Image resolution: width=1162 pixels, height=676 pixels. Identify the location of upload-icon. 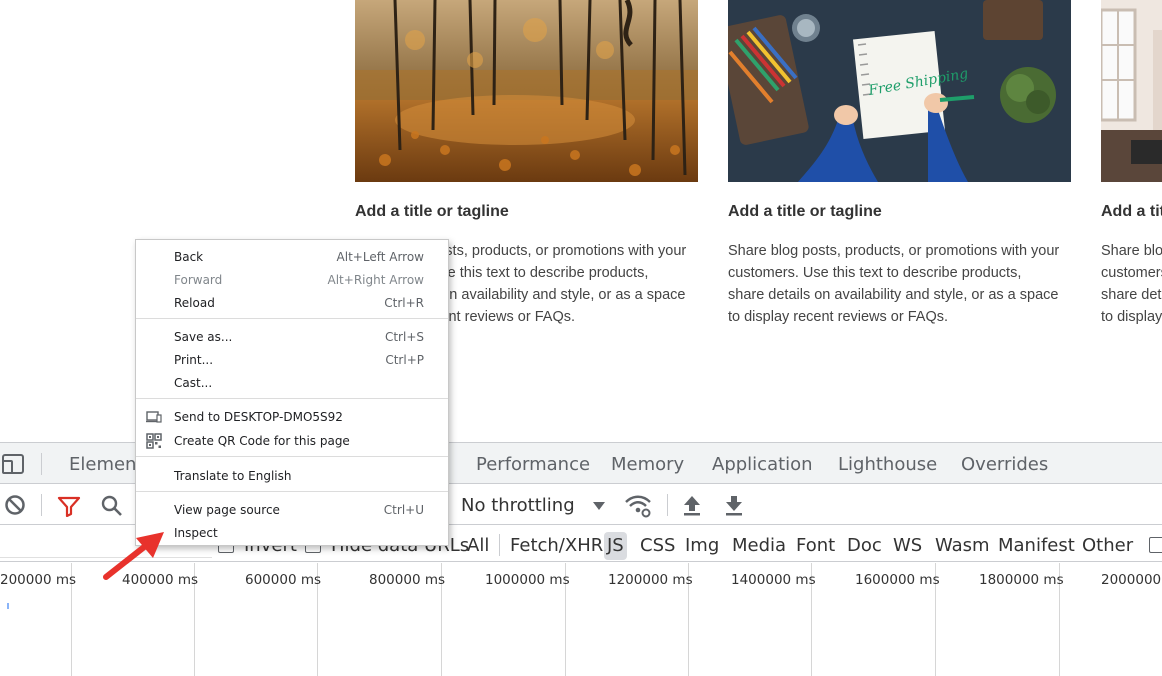
(692, 505).